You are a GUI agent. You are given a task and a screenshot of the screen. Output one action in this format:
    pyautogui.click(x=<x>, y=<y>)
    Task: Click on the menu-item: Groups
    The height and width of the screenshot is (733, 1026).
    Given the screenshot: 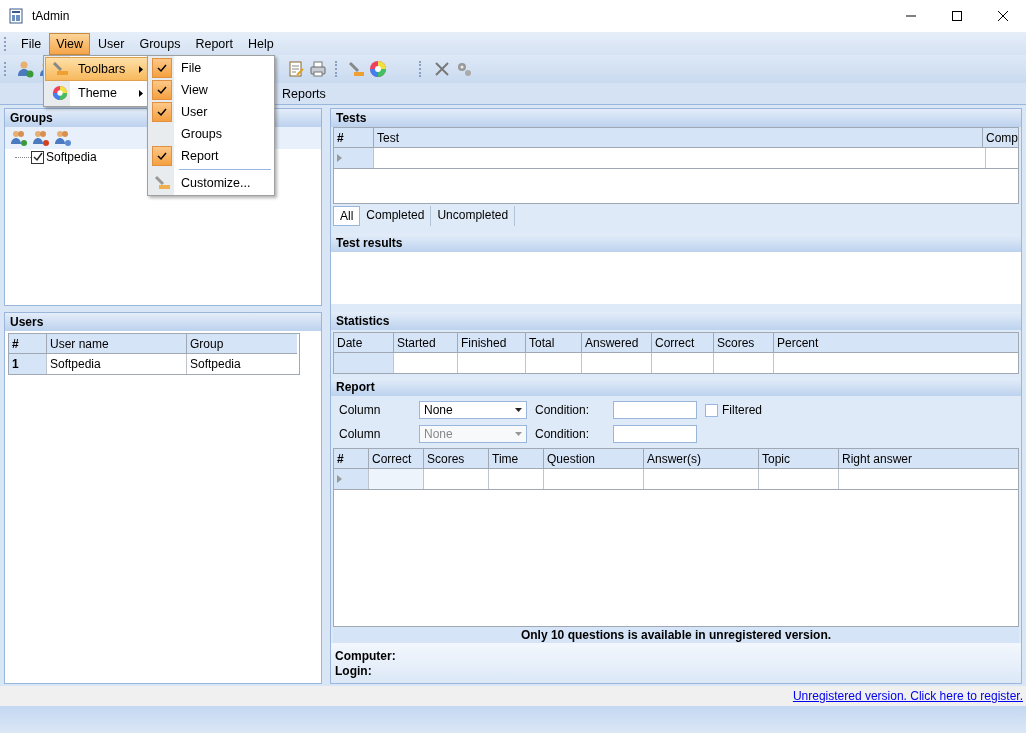 What is the action you would take?
    pyautogui.click(x=160, y=43)
    